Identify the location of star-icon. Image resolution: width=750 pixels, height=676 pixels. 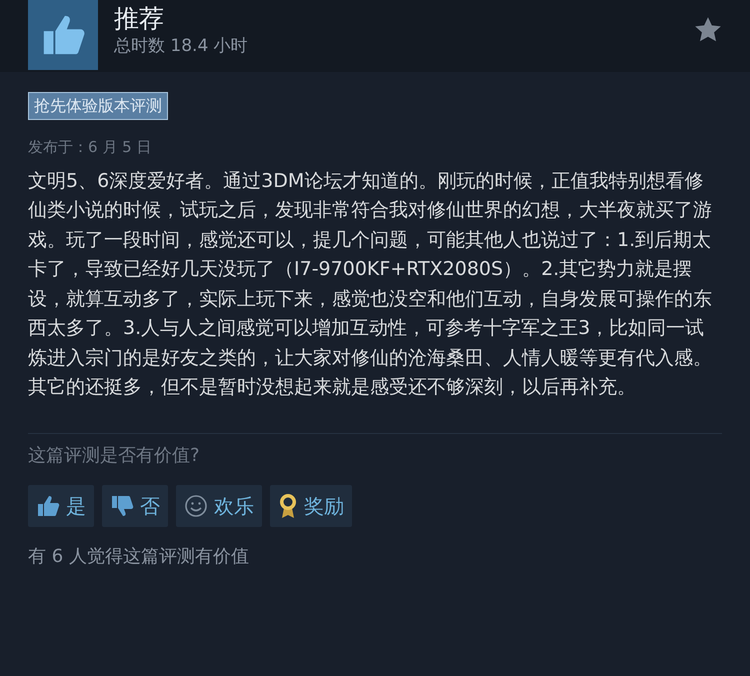
(708, 29).